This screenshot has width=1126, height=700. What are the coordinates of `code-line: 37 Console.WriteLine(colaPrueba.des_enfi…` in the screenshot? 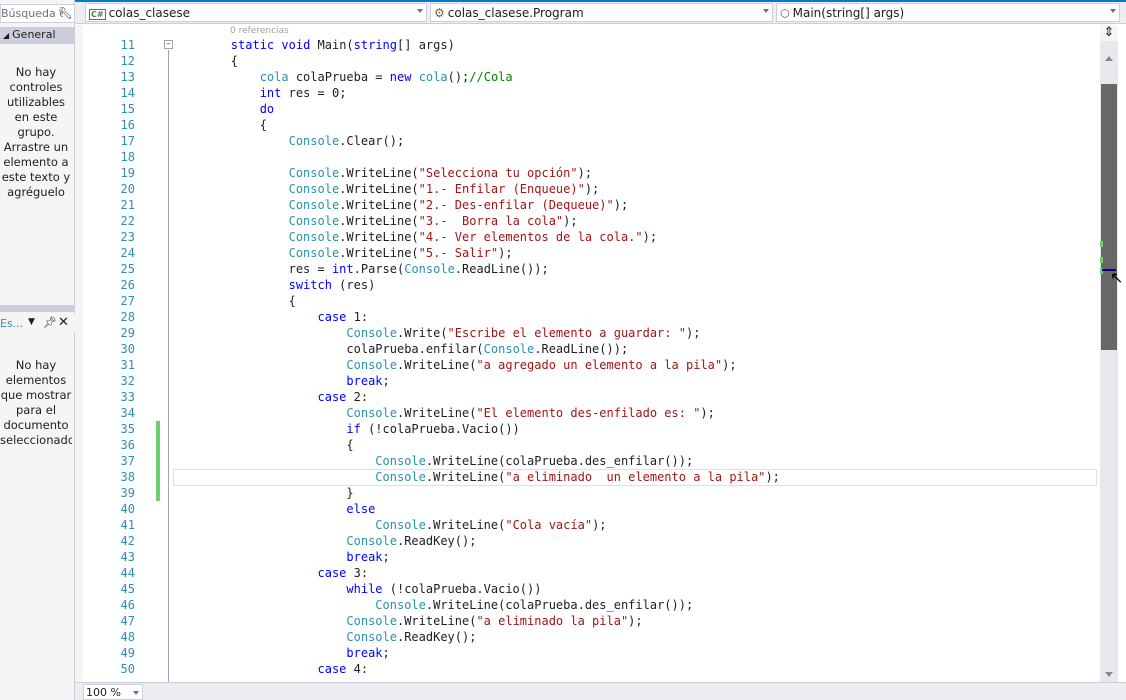 It's located at (600, 461).